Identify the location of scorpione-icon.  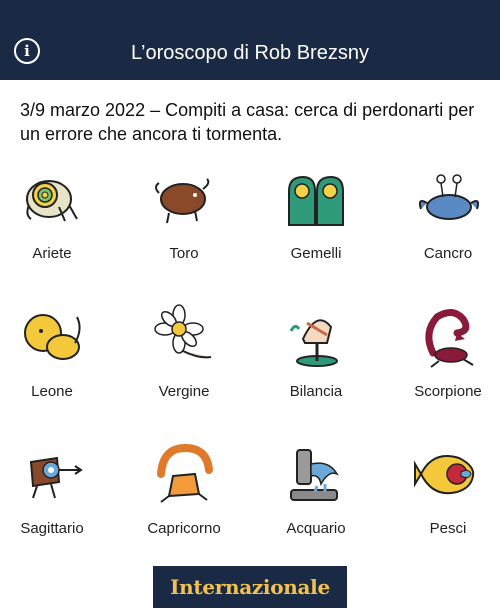
(449, 338).